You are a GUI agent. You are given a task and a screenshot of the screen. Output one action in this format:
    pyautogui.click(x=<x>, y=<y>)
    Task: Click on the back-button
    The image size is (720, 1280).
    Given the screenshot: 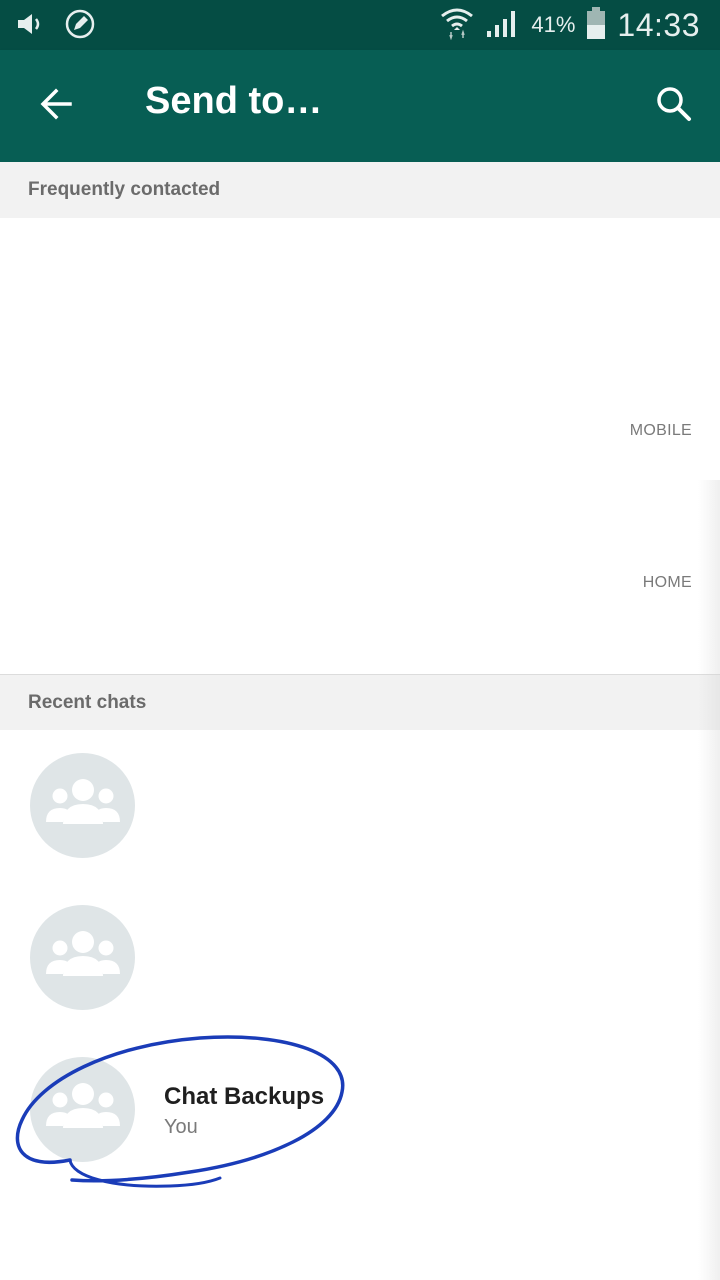 What is the action you would take?
    pyautogui.click(x=56, y=106)
    